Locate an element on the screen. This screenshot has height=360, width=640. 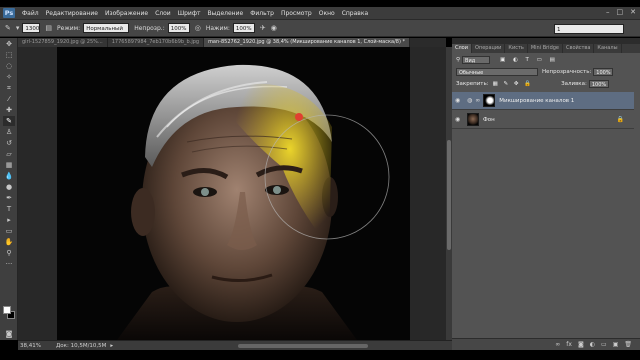
pen-tool-icon: ✒ is located at coordinates (9, 198).